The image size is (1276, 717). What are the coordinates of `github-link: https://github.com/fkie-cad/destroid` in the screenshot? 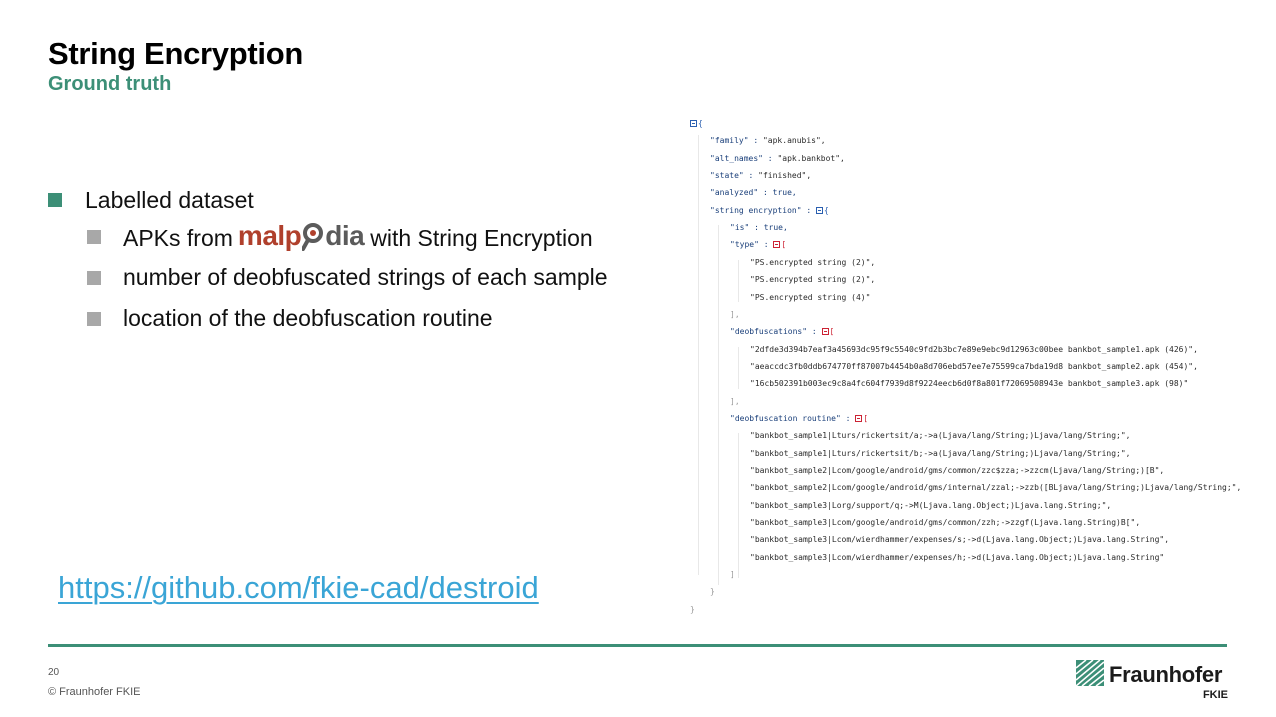 It's located at (298, 588).